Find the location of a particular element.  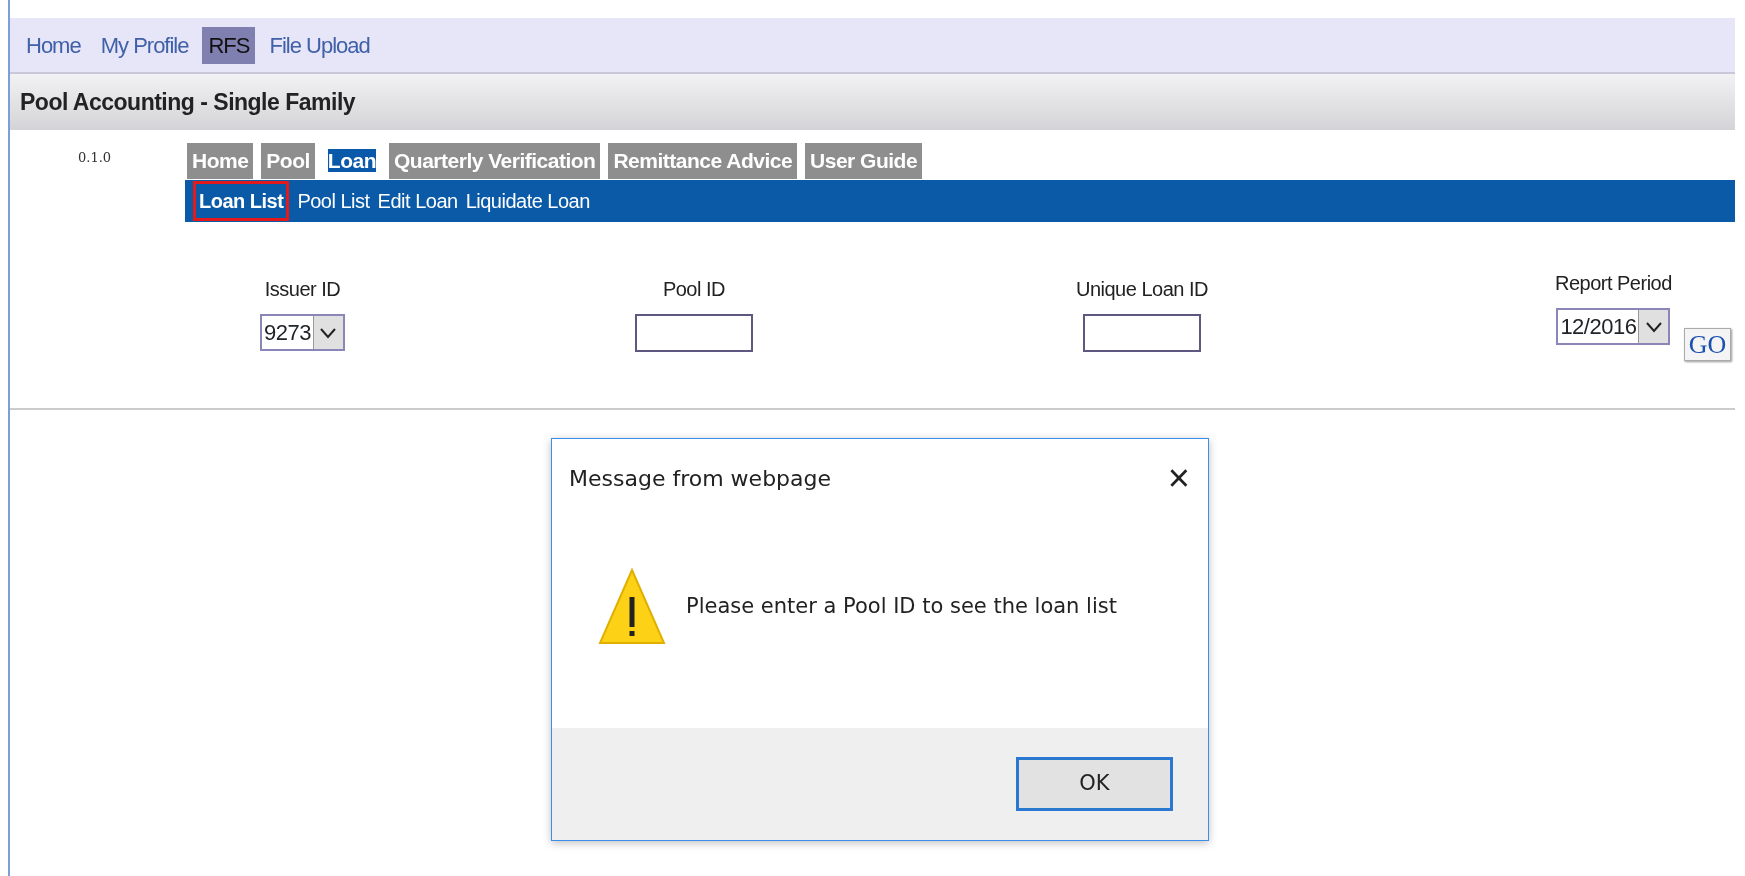

go-button: GO is located at coordinates (1707, 345).